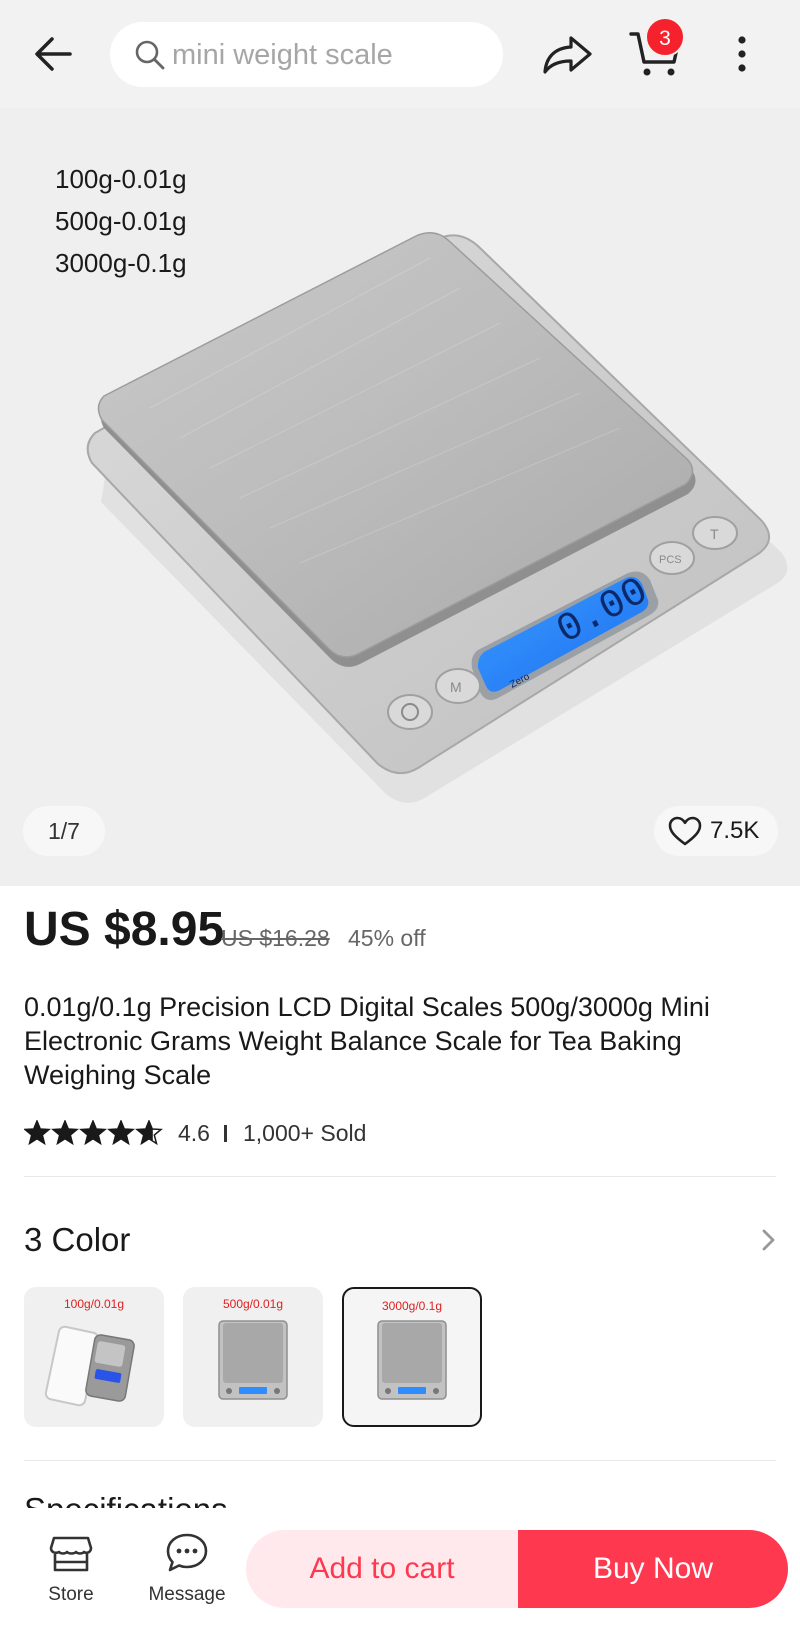  I want to click on variant-option: 500g/0.01g, so click(253, 1357).